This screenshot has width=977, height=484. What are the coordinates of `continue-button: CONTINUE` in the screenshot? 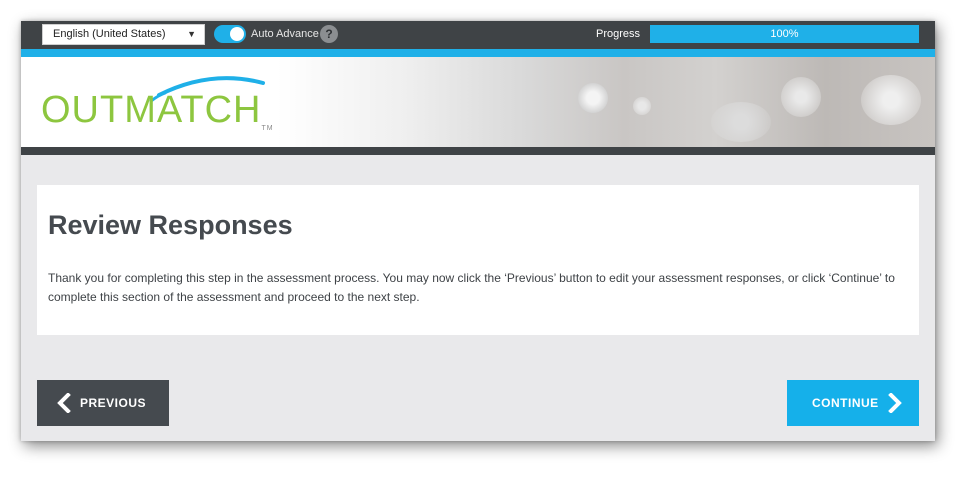 It's located at (853, 403).